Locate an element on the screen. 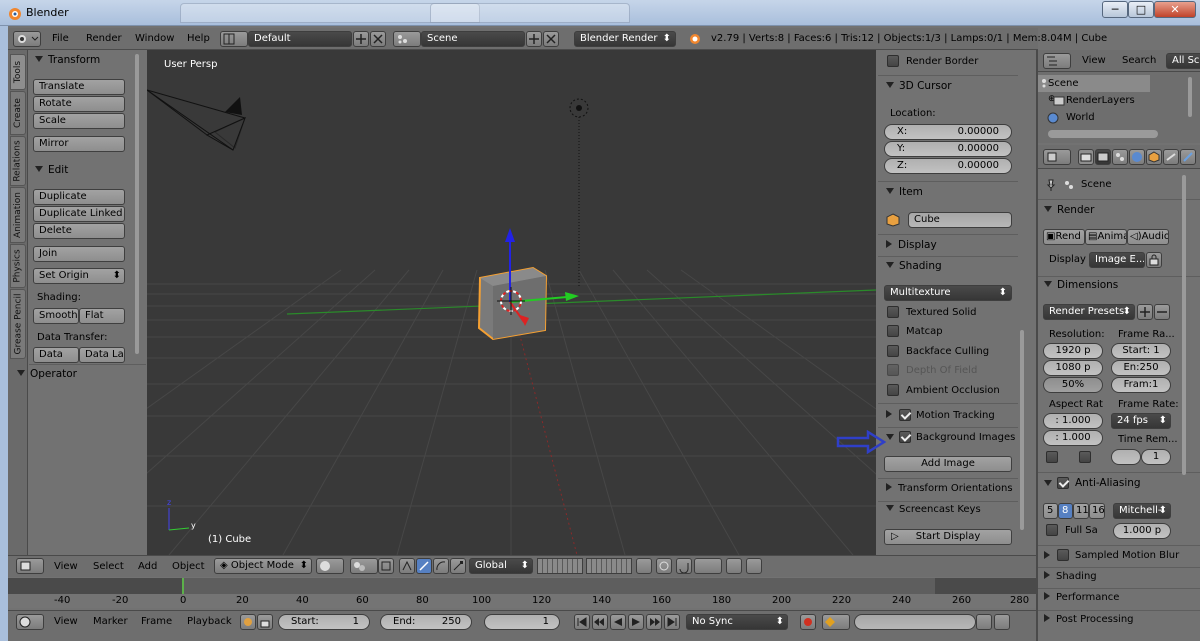 The height and width of the screenshot is (641, 1200). depth-of-field-checkbox is located at coordinates (893, 370).